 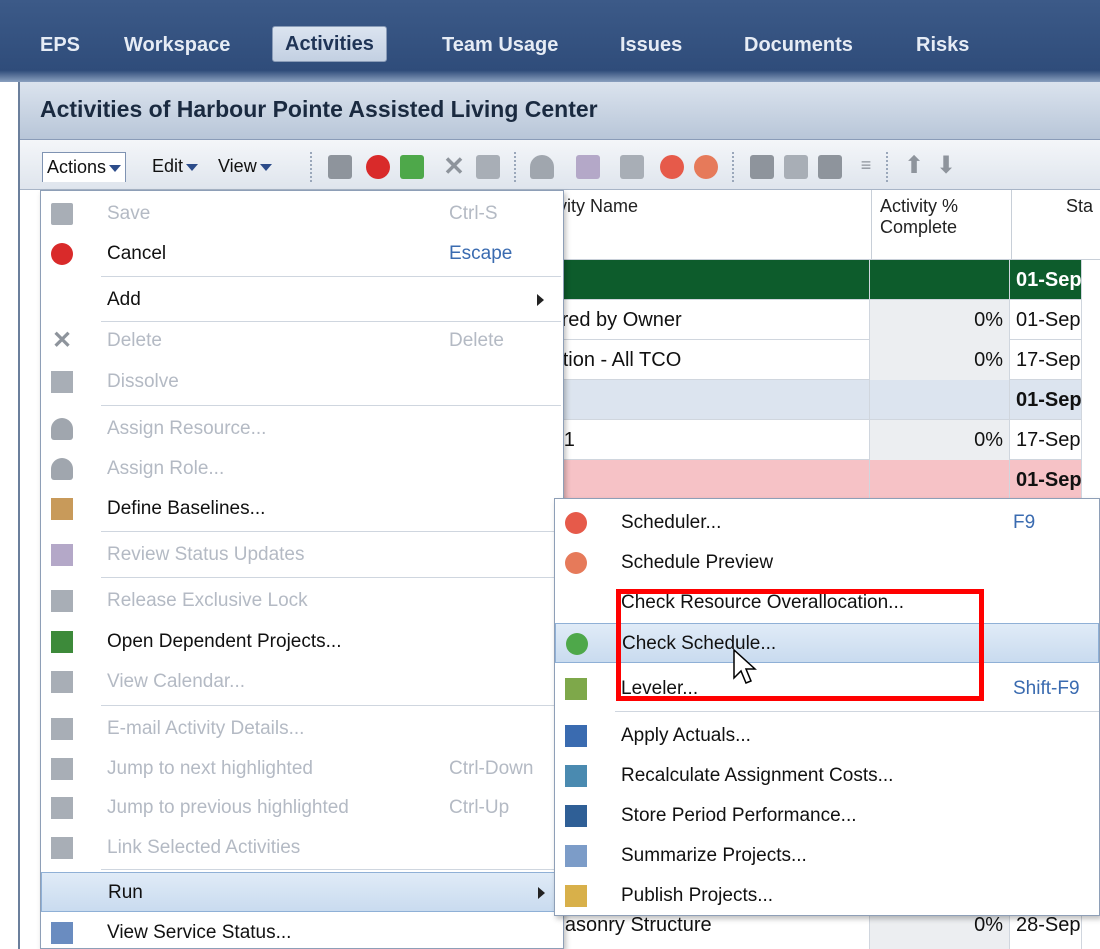 I want to click on review-status-icon, so click(x=588, y=167).